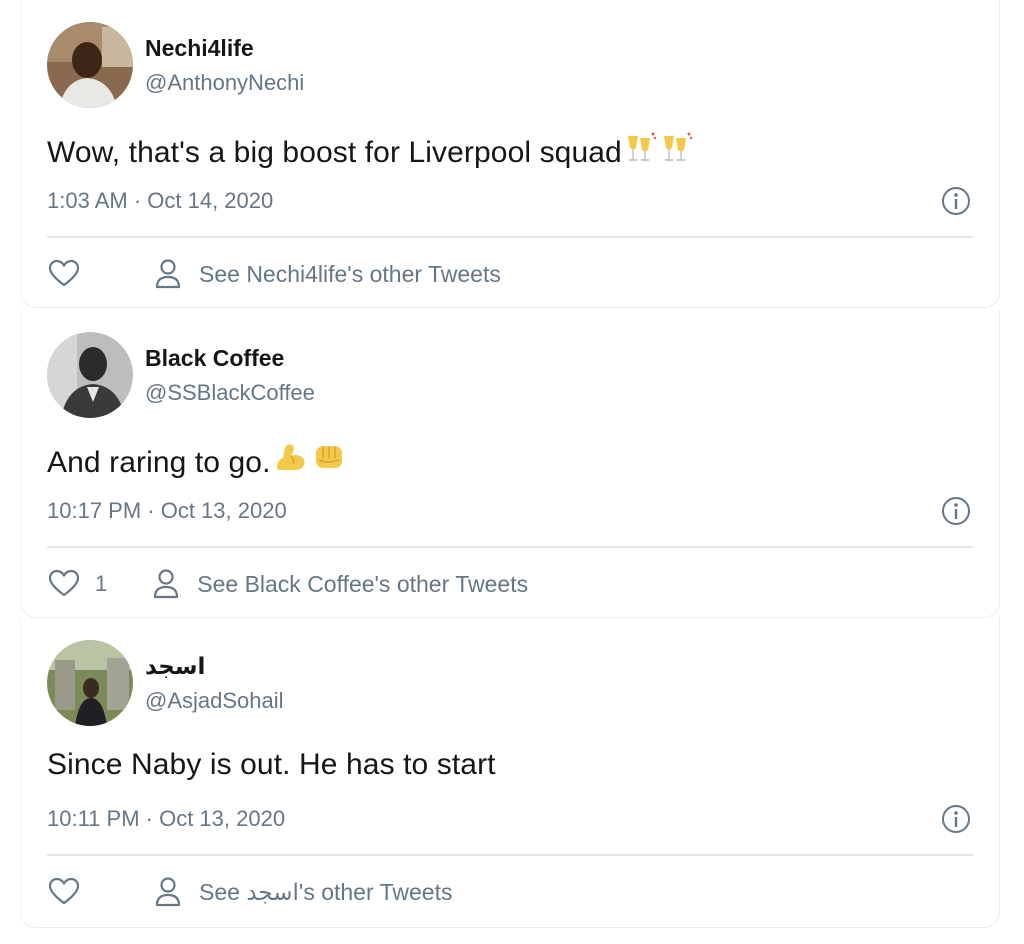 This screenshot has height=944, width=1024. I want to click on tweet-timestamp: 10:17 PM · Oct 13, 2020, so click(167, 511).